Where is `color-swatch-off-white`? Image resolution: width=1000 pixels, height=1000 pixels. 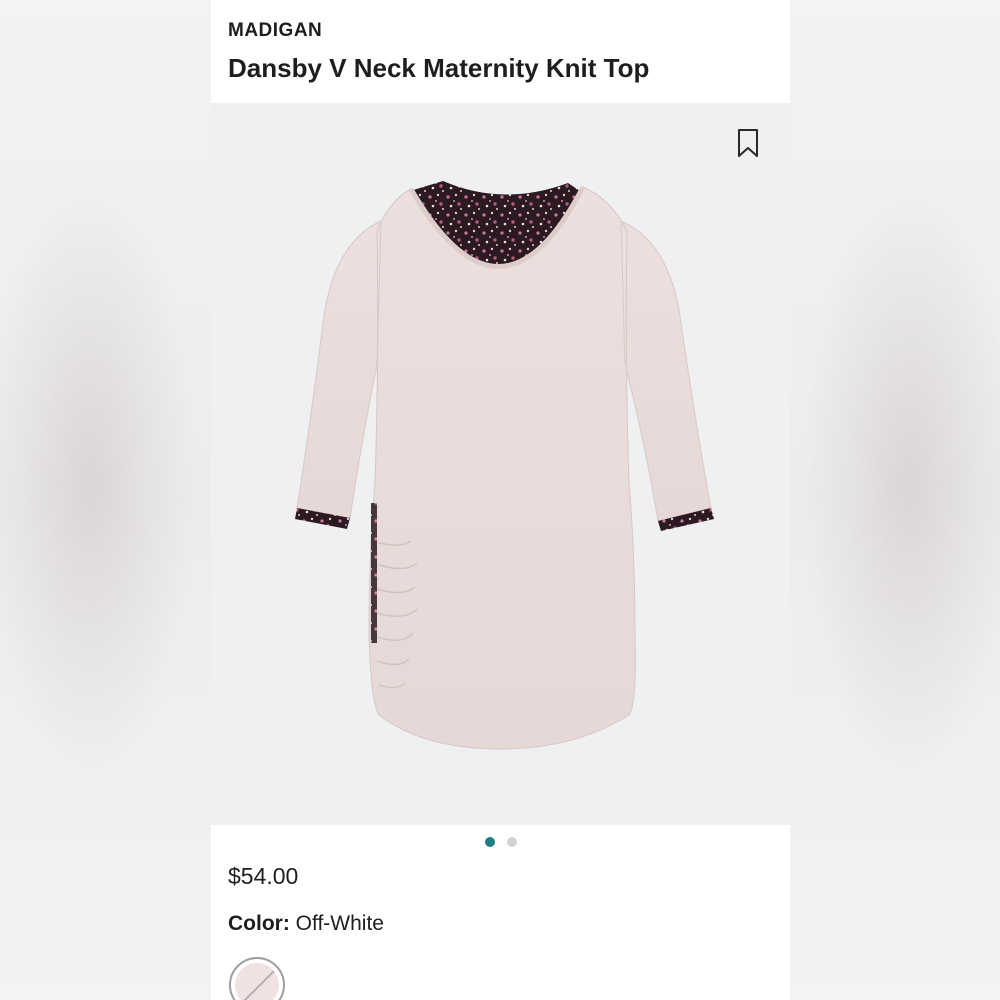
color-swatch-off-white is located at coordinates (257, 978).